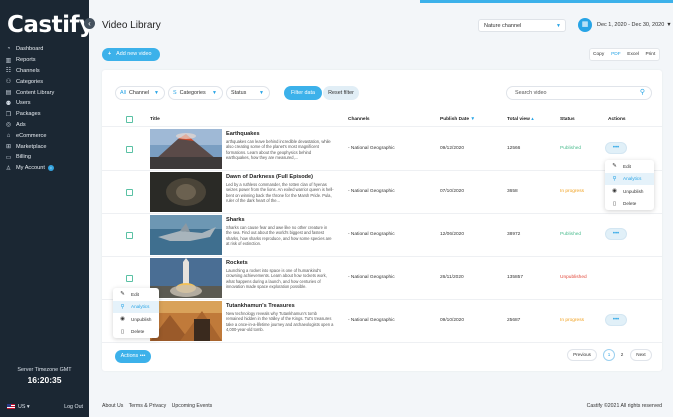 The width and height of the screenshot is (673, 417). What do you see at coordinates (457, 119) in the screenshot?
I see `column-publish-date: Publish Date ▼` at bounding box center [457, 119].